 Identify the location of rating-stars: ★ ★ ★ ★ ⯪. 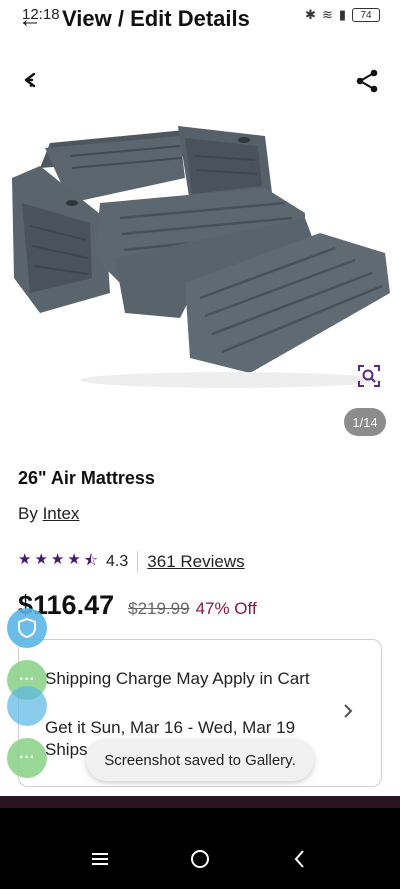
(58, 562).